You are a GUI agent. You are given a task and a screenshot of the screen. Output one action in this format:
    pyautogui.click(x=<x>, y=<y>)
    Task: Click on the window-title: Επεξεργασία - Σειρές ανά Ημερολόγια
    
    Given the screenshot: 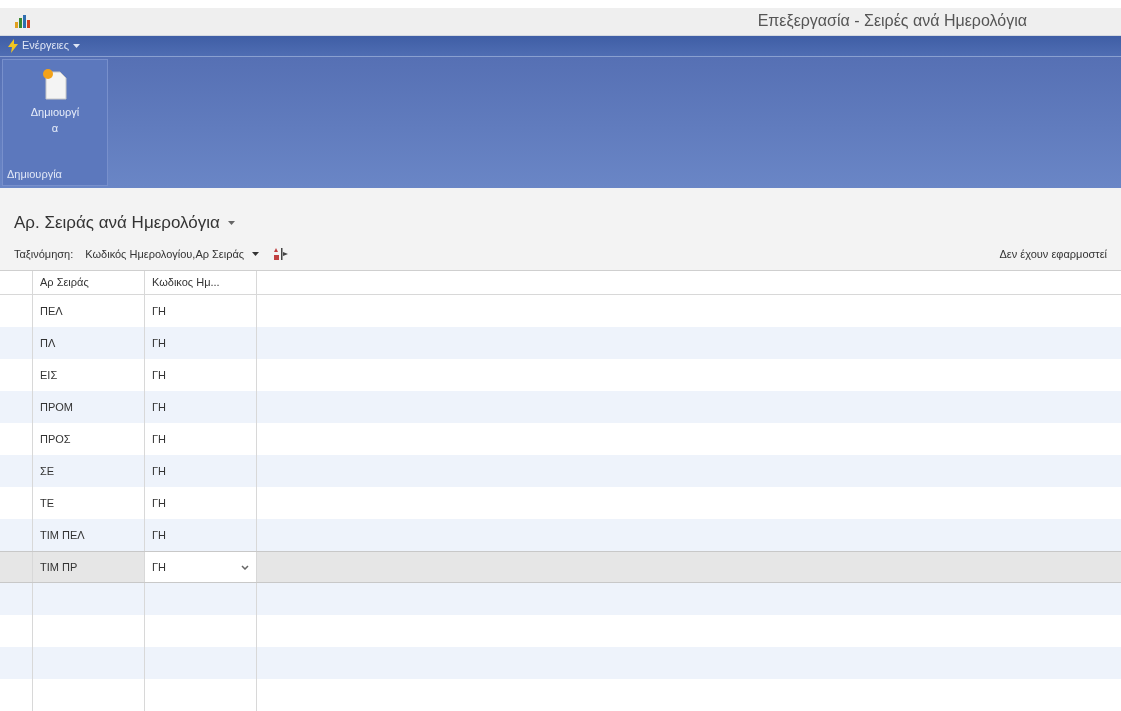 What is the action you would take?
    pyautogui.click(x=892, y=21)
    